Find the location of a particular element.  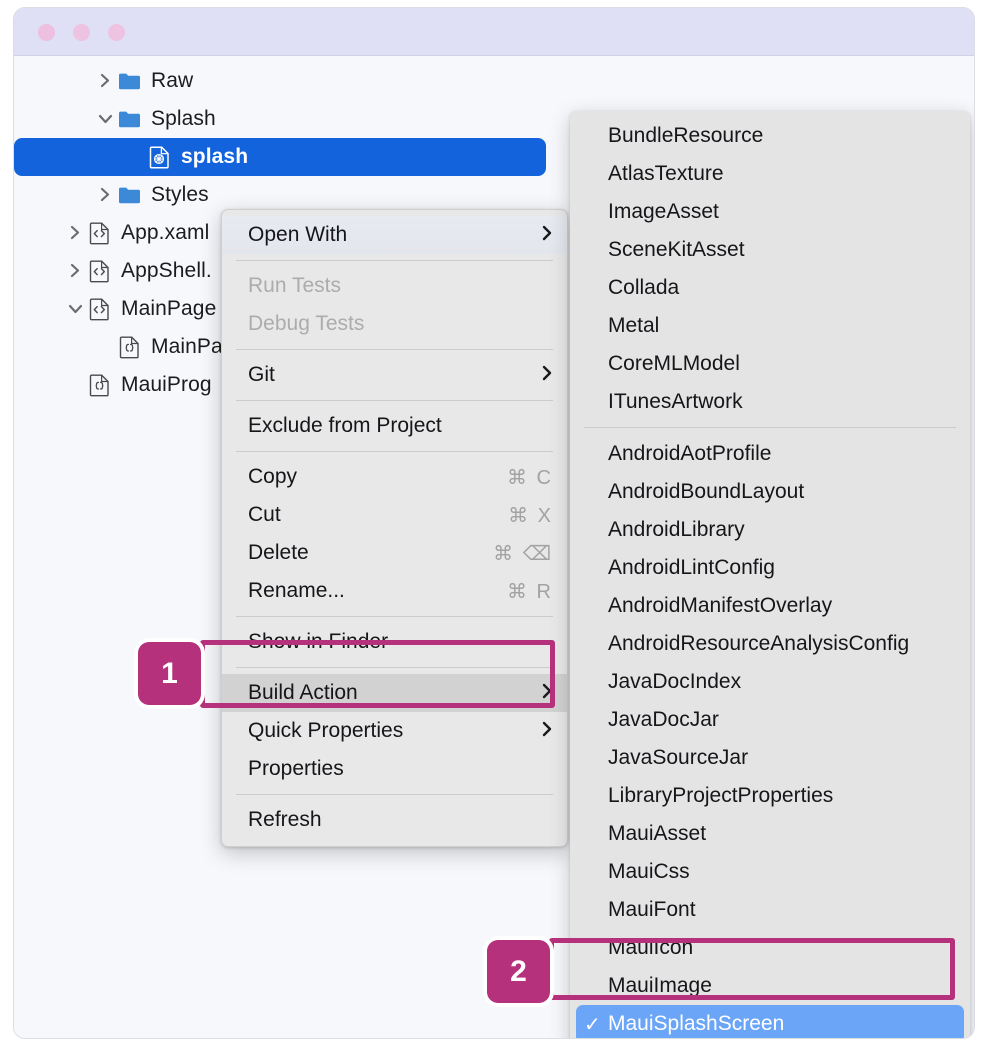

menu-item: Copy ⌘ C is located at coordinates (394, 477).